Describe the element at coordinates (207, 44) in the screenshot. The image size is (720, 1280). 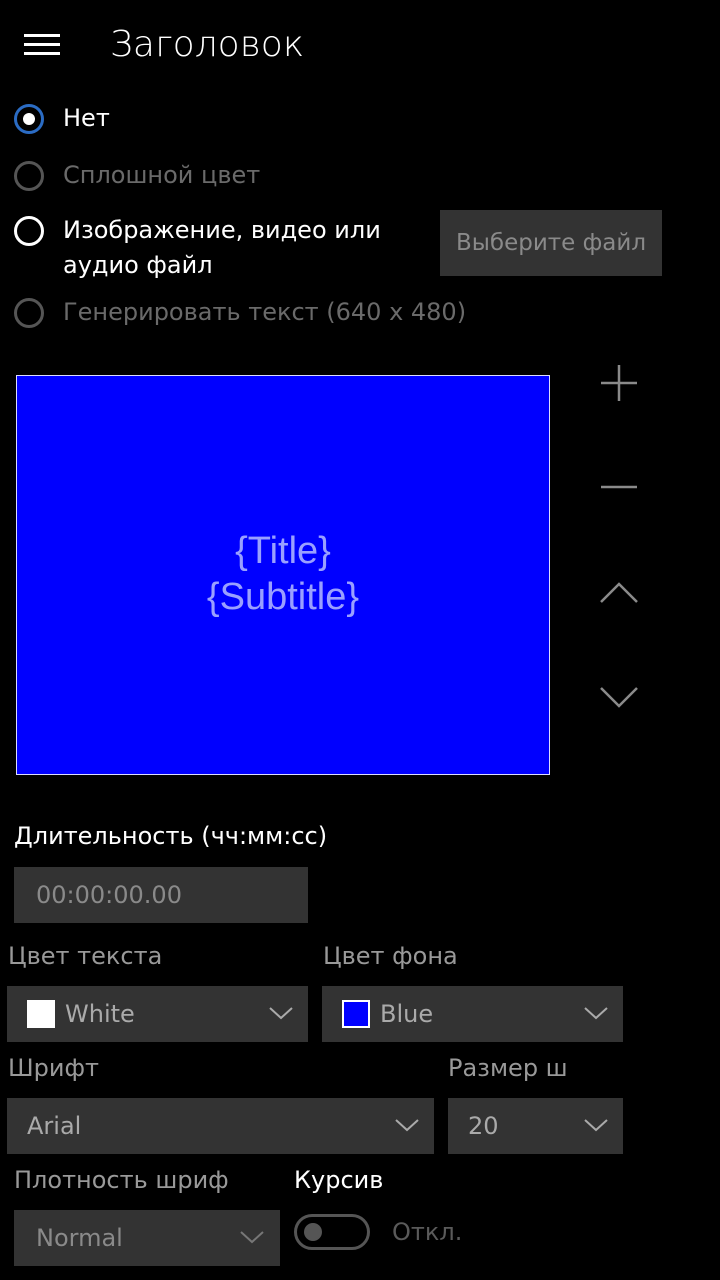
I see `page-title: Заголовок` at that location.